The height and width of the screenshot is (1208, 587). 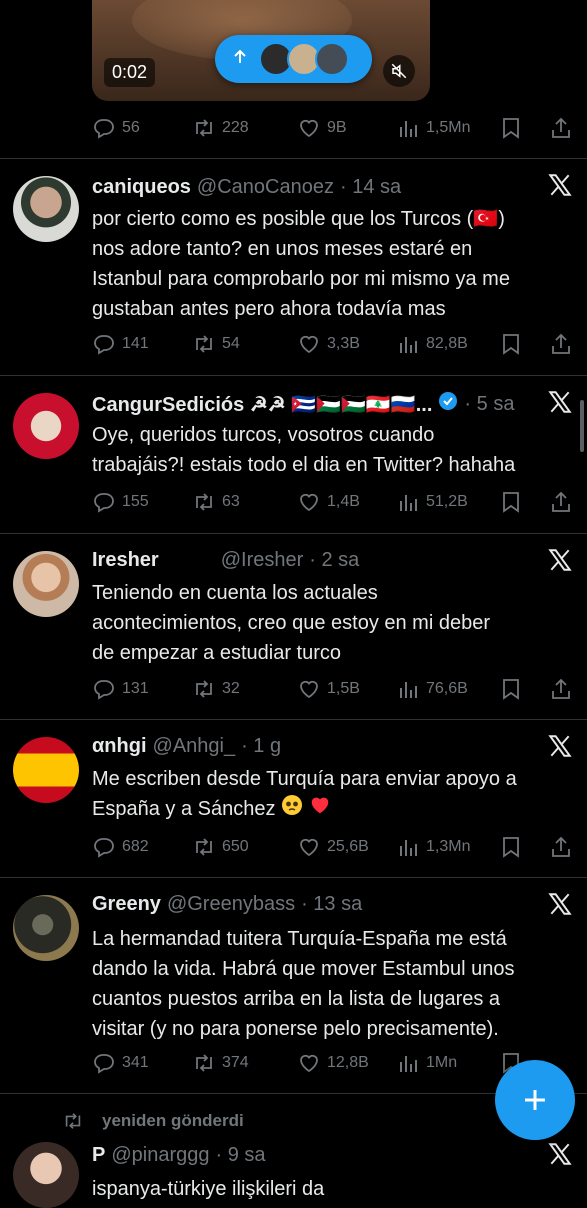 What do you see at coordinates (448, 404) in the screenshot?
I see `verified-icon` at bounding box center [448, 404].